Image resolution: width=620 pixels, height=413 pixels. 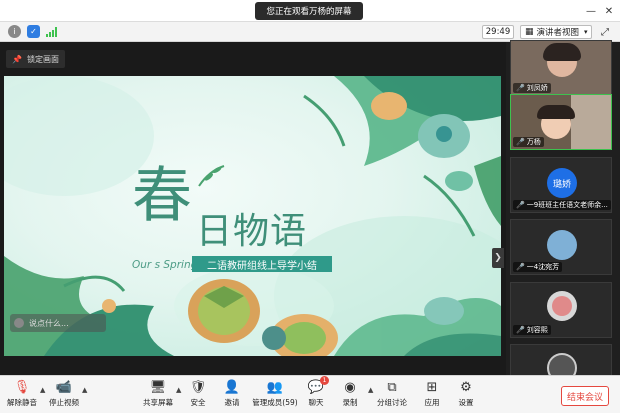 What do you see at coordinates (561, 122) in the screenshot?
I see `participant-tile: 🎤 万杨` at bounding box center [561, 122].